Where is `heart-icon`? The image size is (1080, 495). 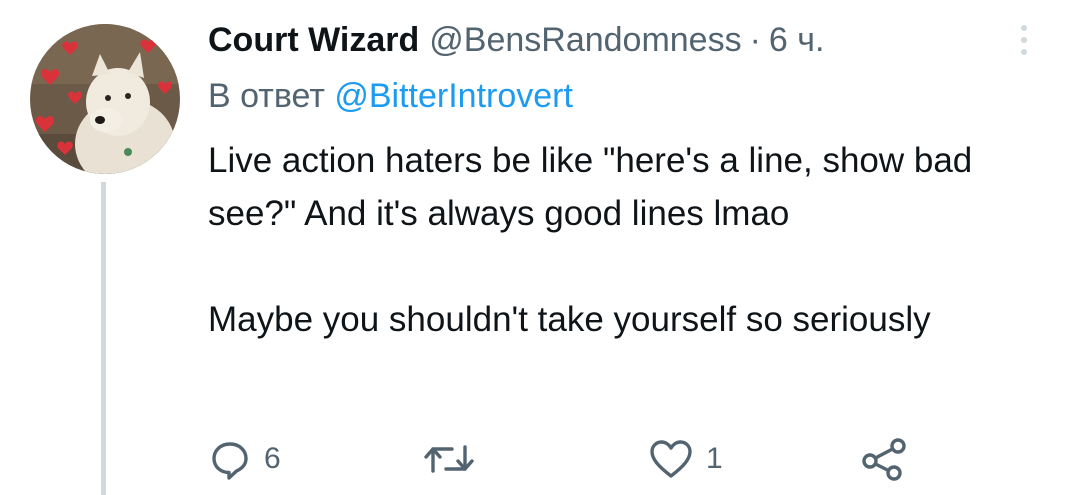 heart-icon is located at coordinates (671, 459).